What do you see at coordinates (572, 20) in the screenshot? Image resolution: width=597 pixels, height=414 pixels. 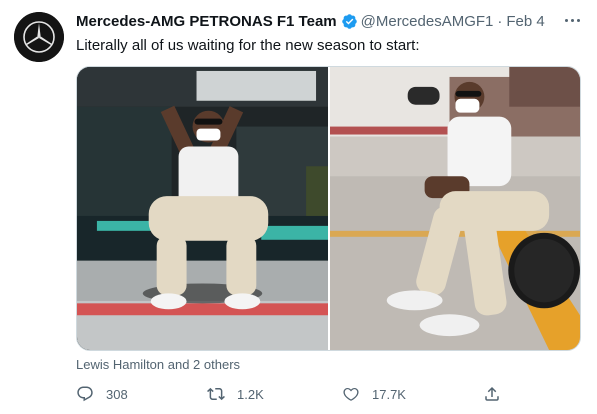 I see `more-options-icon` at bounding box center [572, 20].